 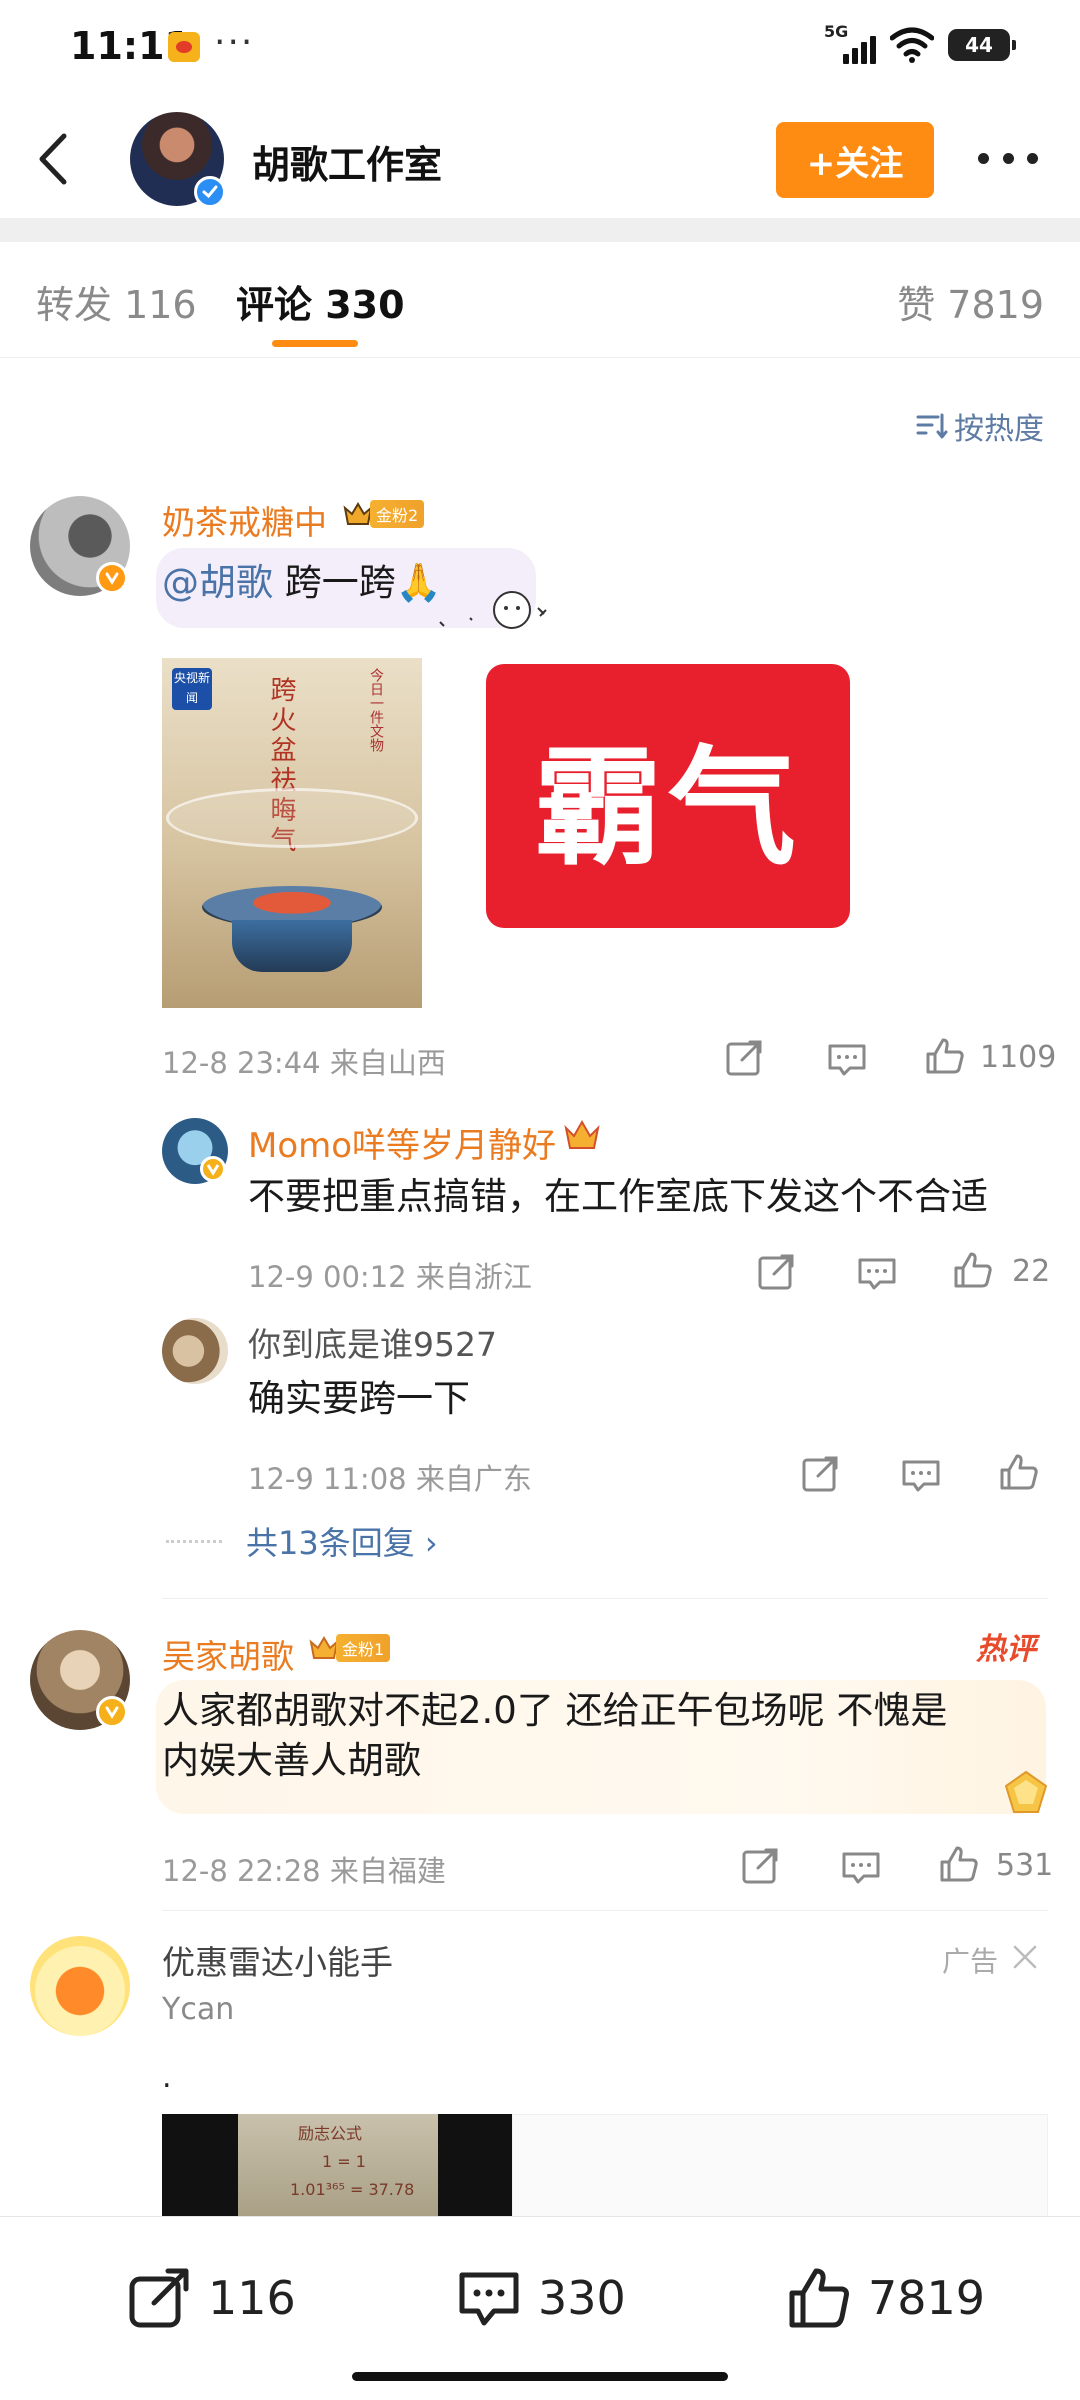 I want to click on comment-text: 人家都胡歌对不起2.0了 还给正午包场呢 不愧是 内娱大善人胡歌, so click(x=555, y=1735).